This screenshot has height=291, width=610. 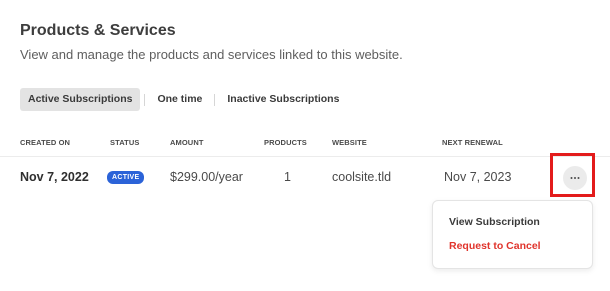 What do you see at coordinates (98, 30) in the screenshot?
I see `page-title: Products & Services` at bounding box center [98, 30].